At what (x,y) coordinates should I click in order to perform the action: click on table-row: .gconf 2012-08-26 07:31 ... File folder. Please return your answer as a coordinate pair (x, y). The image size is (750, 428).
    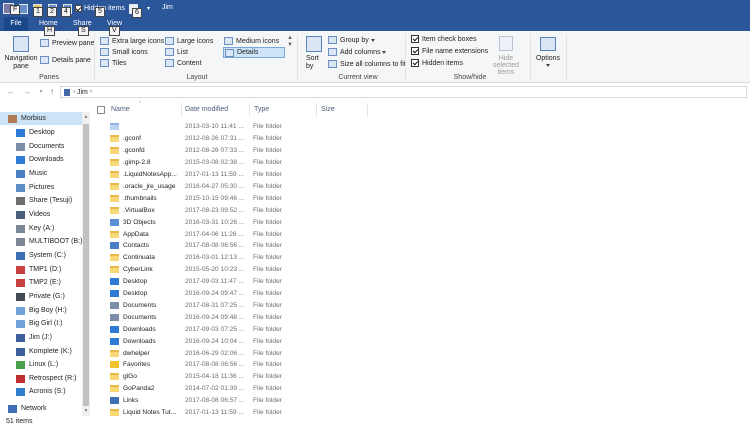
    Looking at the image, I should click on (235, 139).